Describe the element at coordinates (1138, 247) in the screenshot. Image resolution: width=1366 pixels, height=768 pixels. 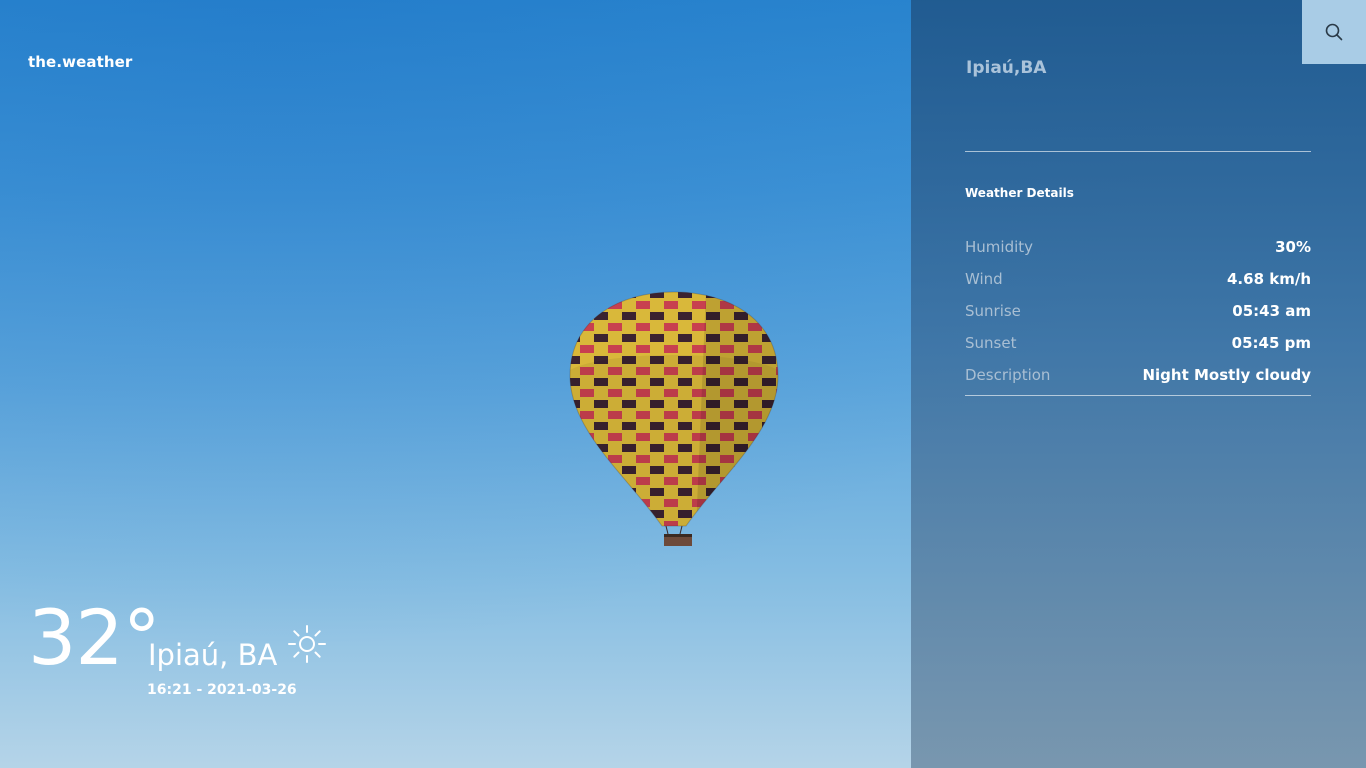
I see `detail-row-humidity: Humidity 30%` at that location.